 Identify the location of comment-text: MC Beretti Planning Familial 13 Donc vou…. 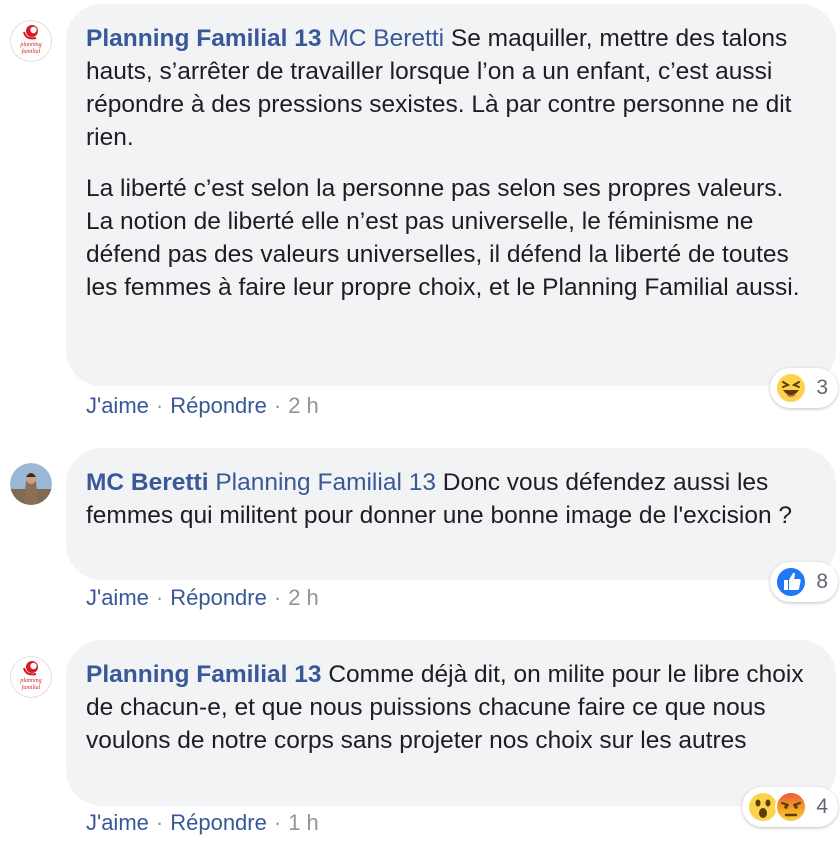
(450, 499).